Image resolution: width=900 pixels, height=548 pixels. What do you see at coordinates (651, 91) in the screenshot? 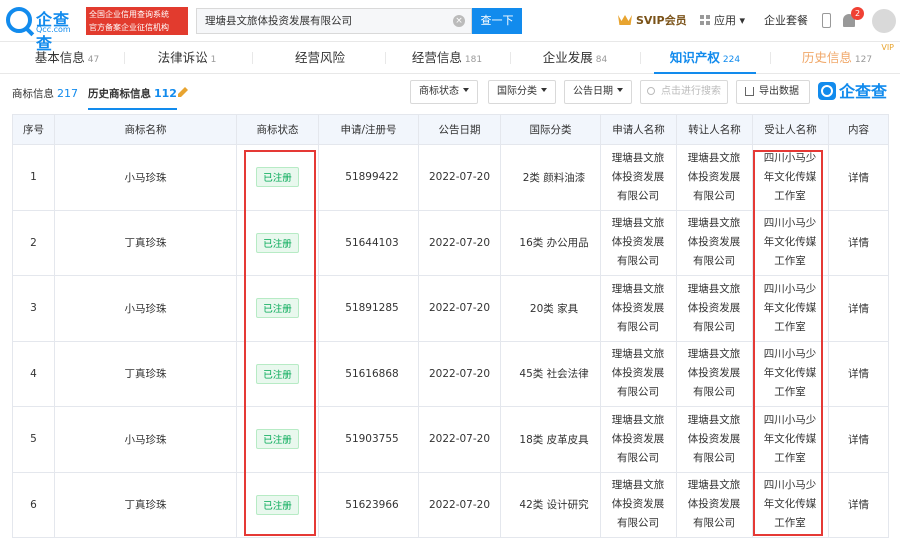
I see `search-icon` at bounding box center [651, 91].